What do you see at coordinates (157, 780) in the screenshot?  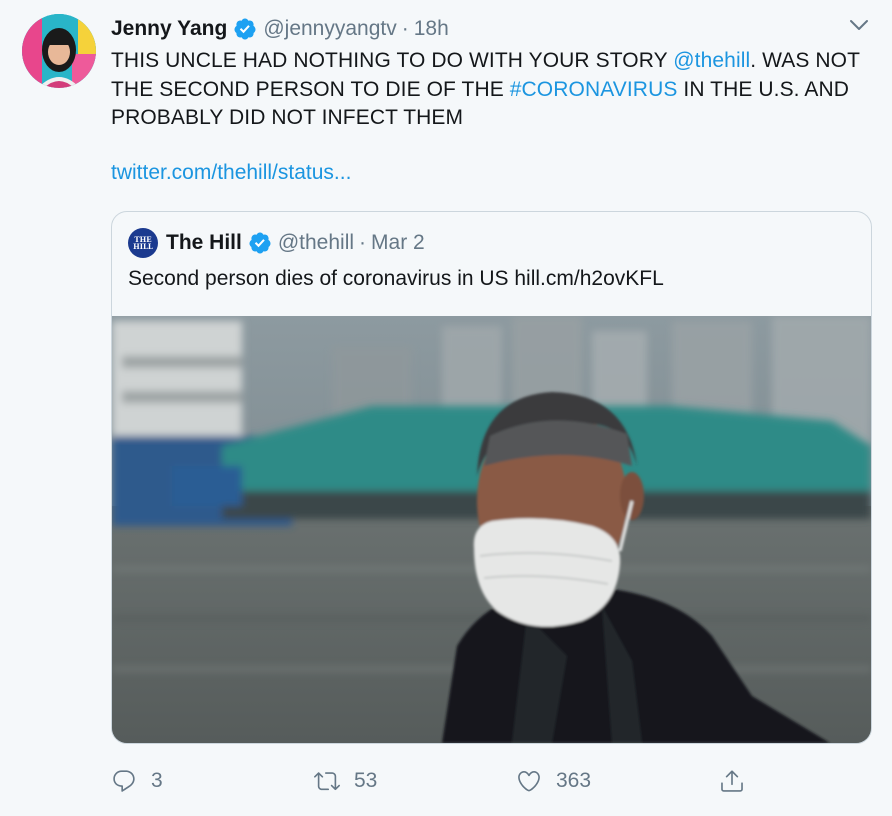 I see `reply-count: 3` at bounding box center [157, 780].